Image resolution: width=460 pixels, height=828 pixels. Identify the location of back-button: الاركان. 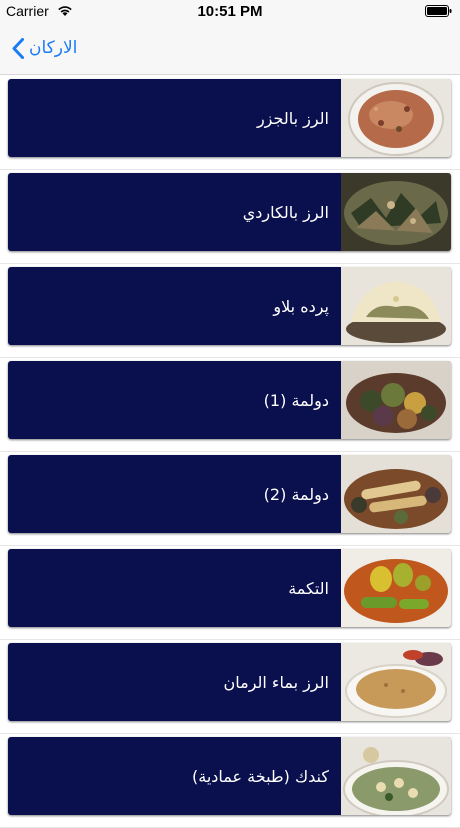
(44, 48).